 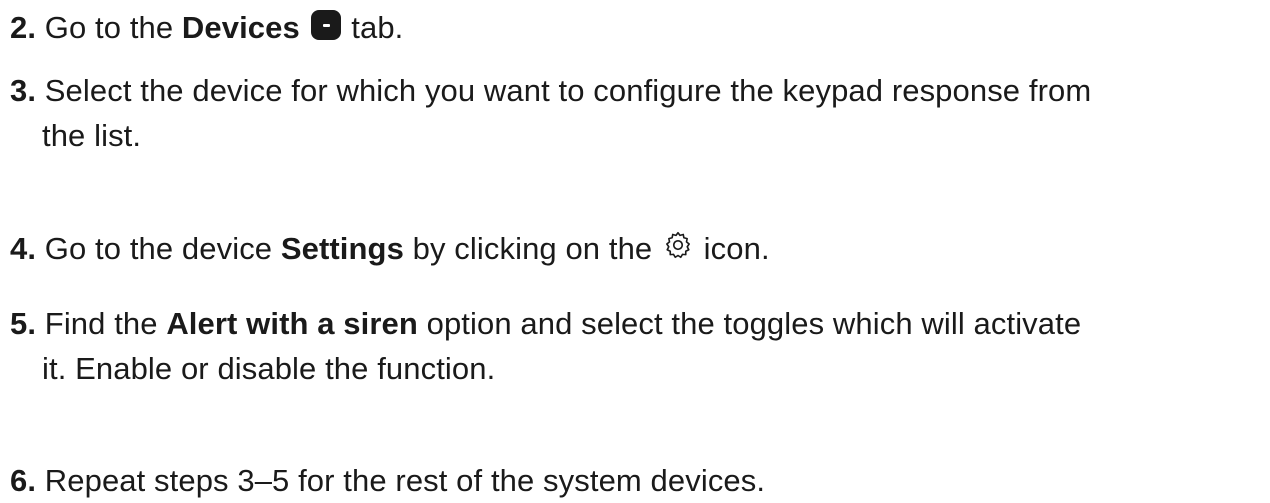 I want to click on step-text-continued: it. Enable or disable the function., so click(x=269, y=368).